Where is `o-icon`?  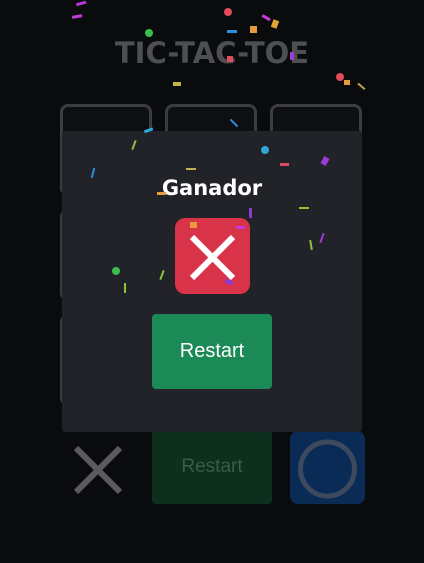 o-icon is located at coordinates (327, 469).